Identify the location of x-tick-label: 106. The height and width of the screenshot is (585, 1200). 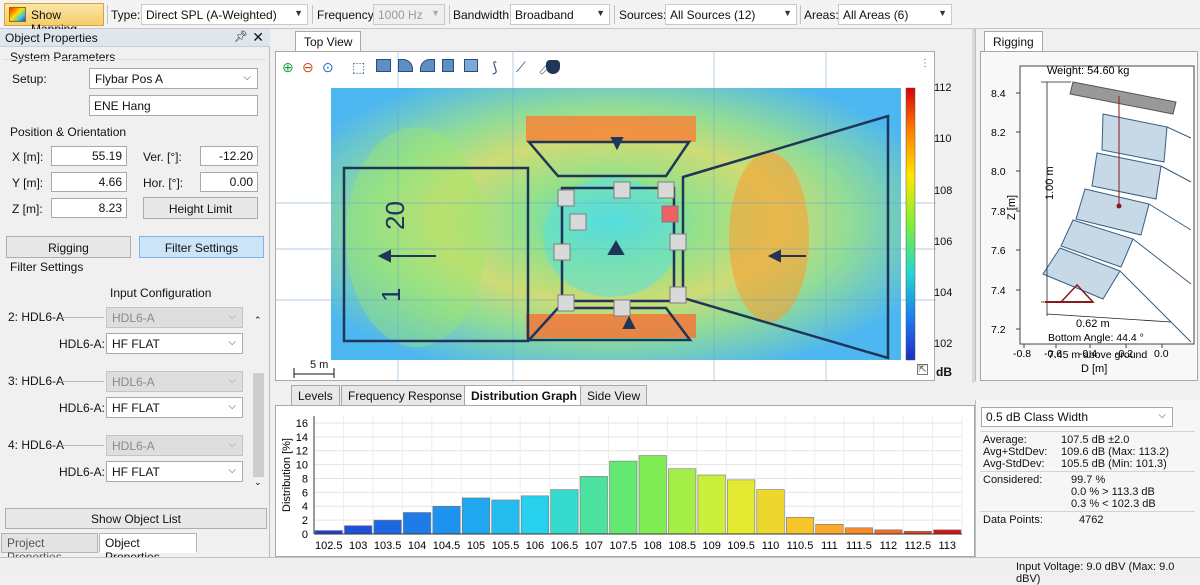
(535, 546).